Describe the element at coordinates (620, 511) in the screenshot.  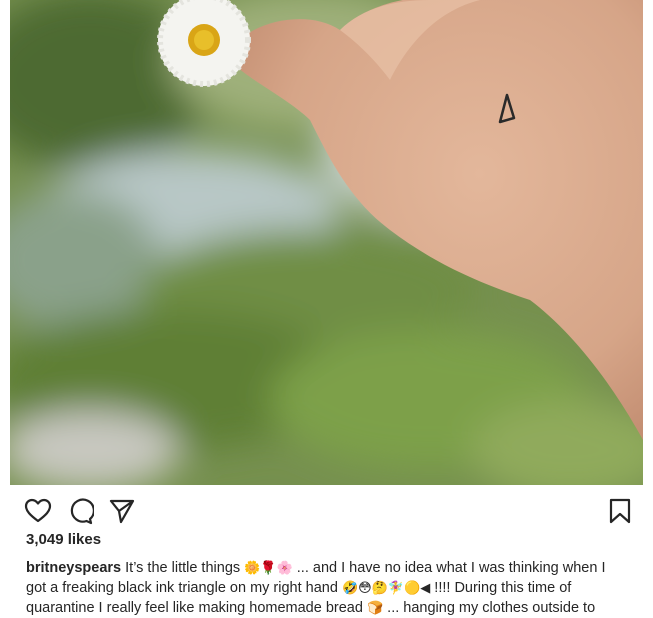
I see `bookmark-icon` at that location.